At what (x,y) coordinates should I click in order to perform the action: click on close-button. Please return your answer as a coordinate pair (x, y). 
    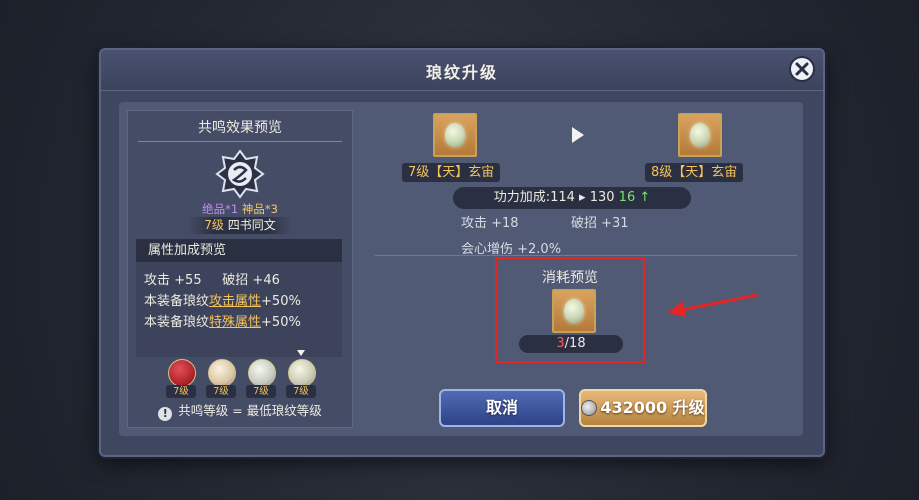
    Looking at the image, I should click on (802, 69).